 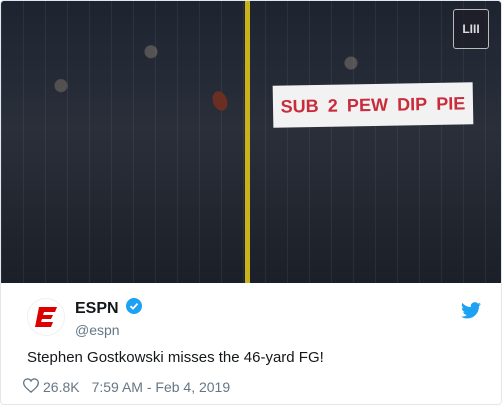 I want to click on tweet-meta: 26.8K 7:59 AM - Feb 4, 2019, so click(x=126, y=387).